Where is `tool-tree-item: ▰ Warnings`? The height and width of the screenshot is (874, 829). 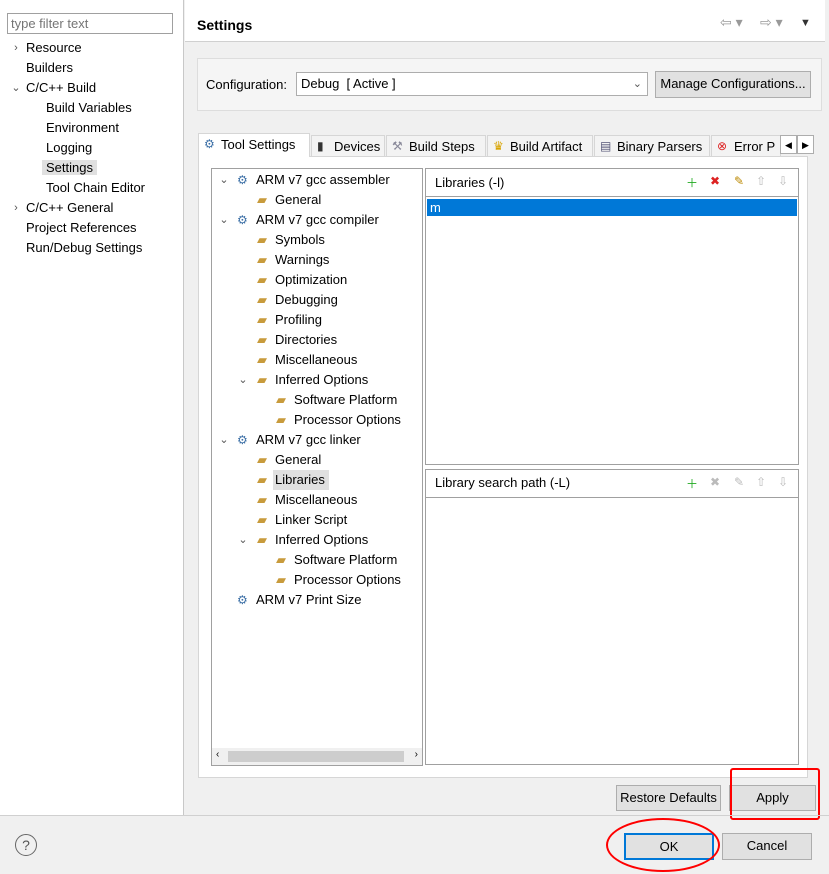
tool-tree-item: ▰ Warnings is located at coordinates (316, 260).